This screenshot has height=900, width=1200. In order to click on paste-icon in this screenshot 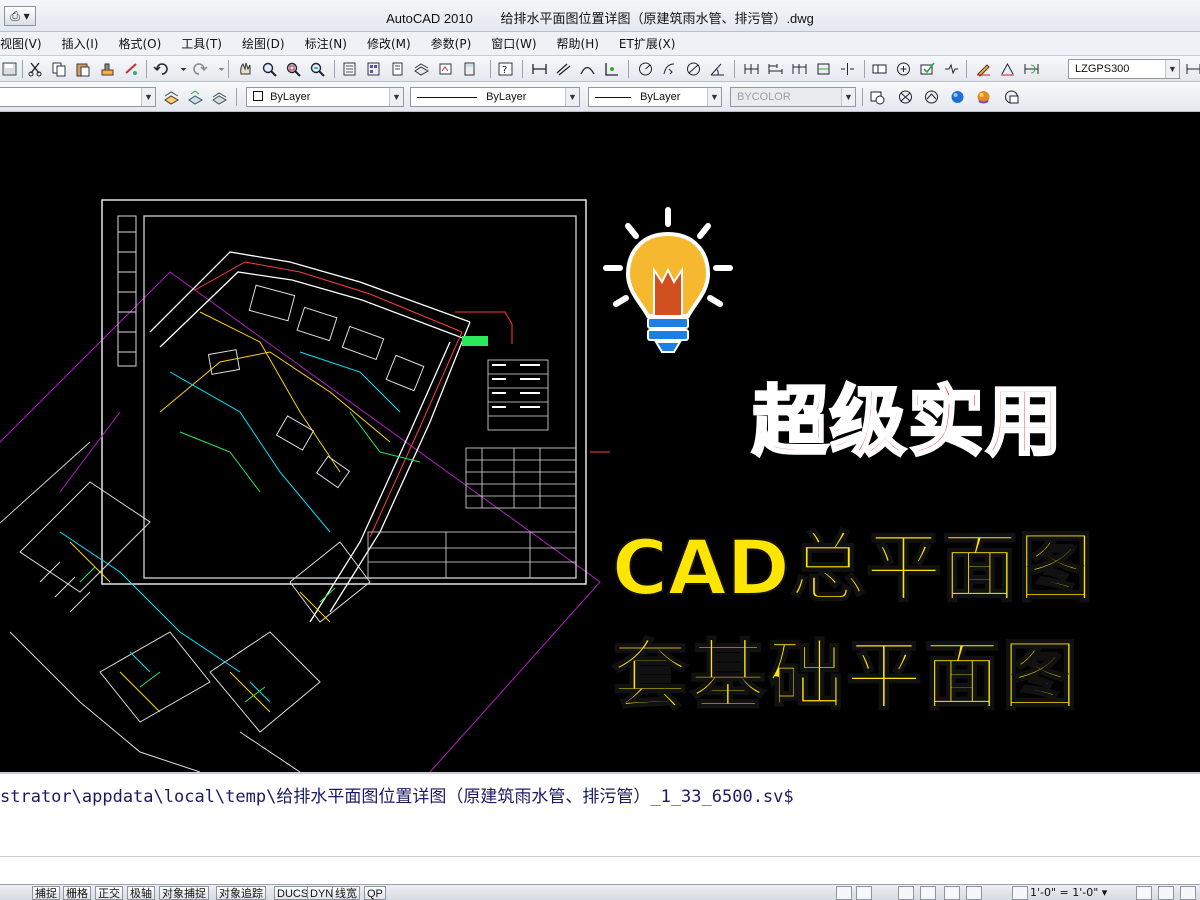, I will do `click(83, 69)`.